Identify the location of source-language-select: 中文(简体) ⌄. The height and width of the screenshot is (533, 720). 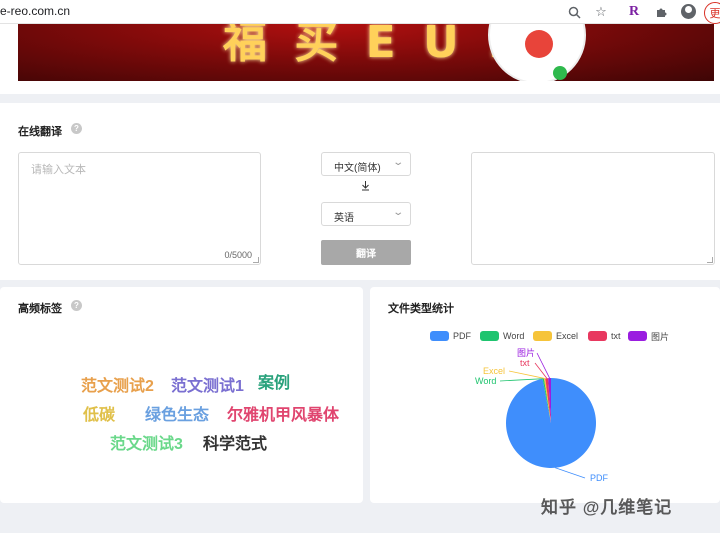
(366, 164).